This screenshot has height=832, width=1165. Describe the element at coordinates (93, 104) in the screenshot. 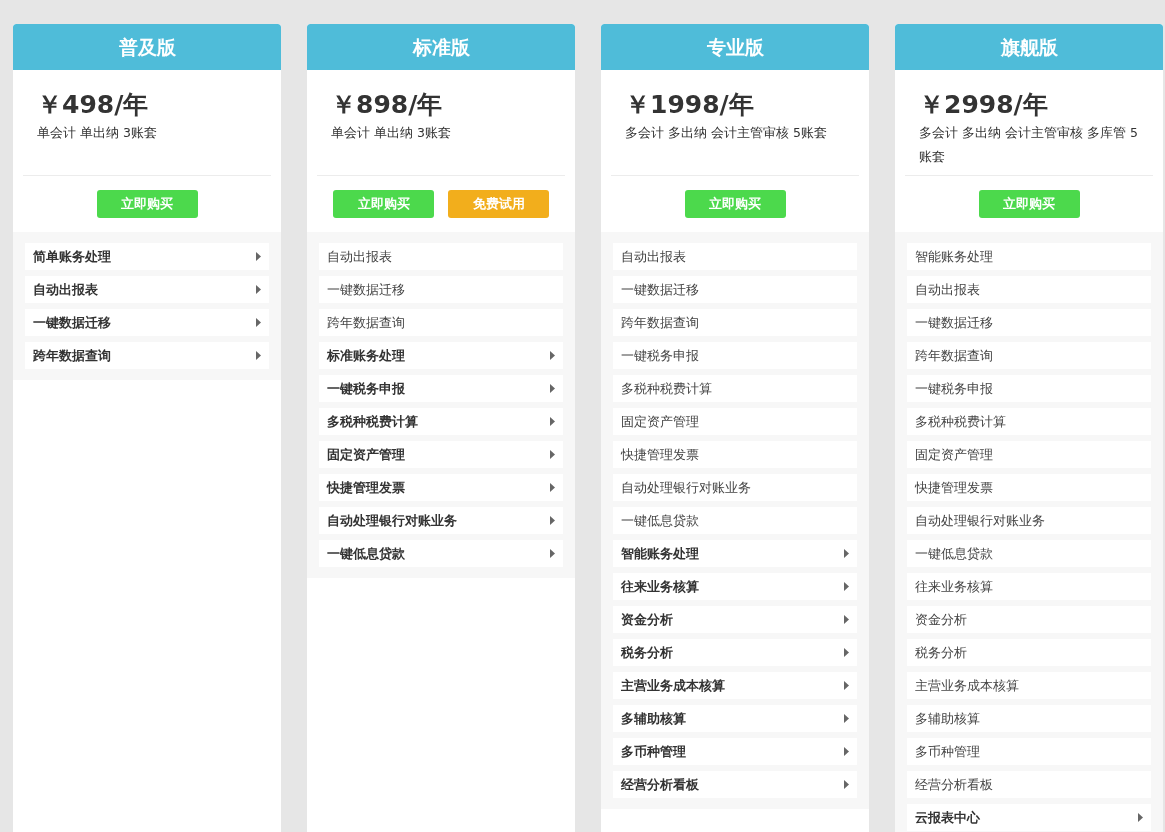

I see `plan-price: ￥498/年` at that location.